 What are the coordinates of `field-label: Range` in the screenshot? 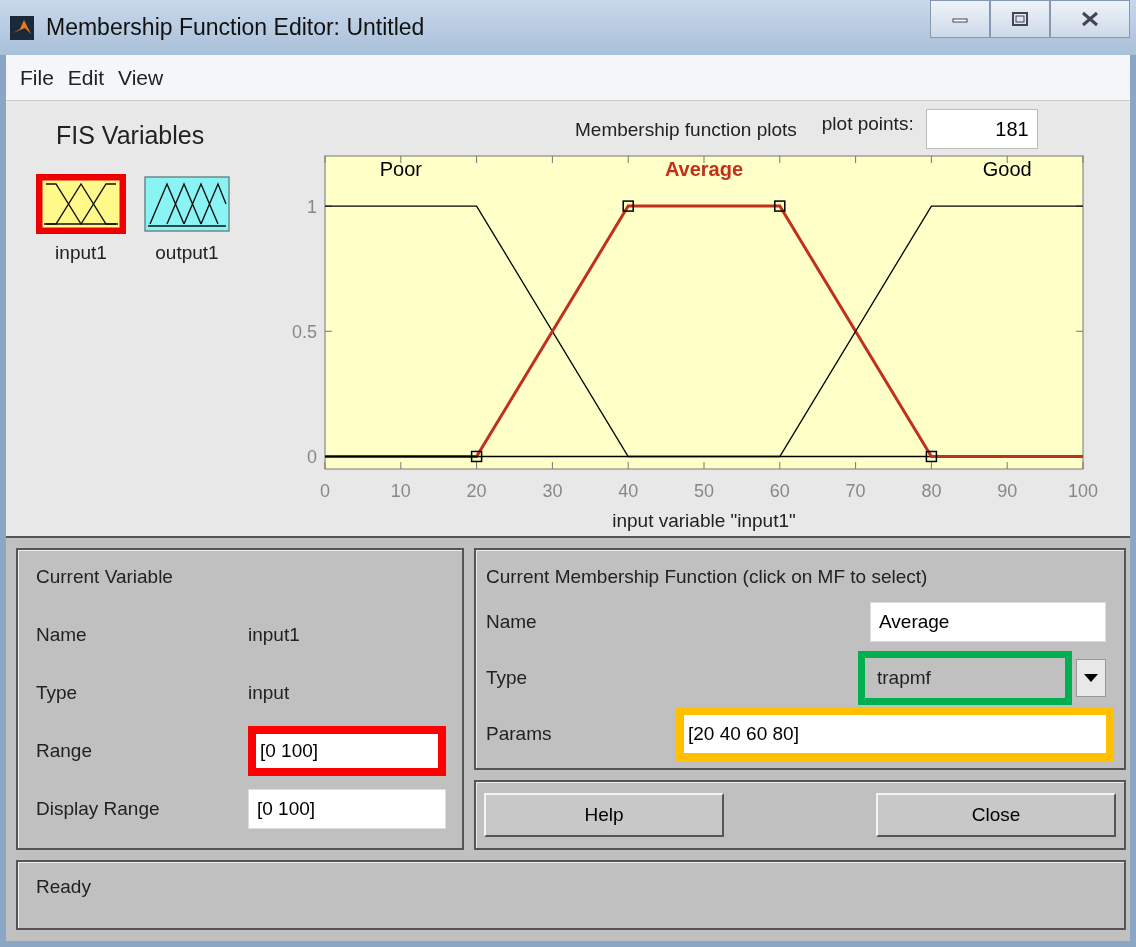 It's located at (64, 751).